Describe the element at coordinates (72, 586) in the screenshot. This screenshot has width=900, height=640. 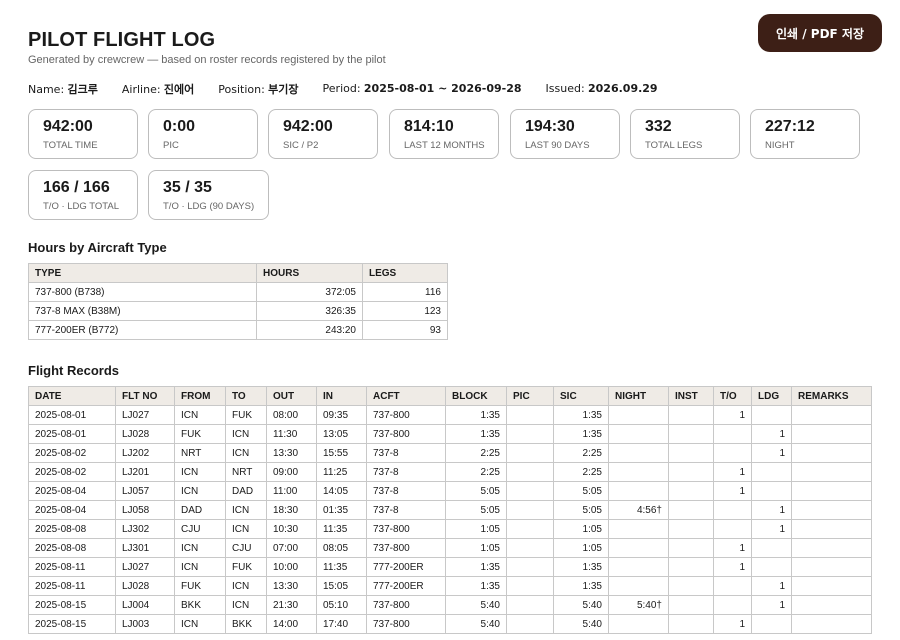
I see `date-cell: 2025-08-11` at that location.